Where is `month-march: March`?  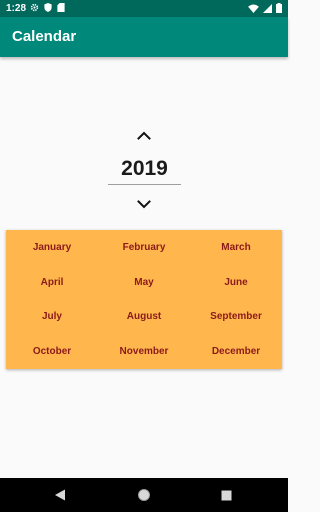
month-march: March is located at coordinates (236, 247).